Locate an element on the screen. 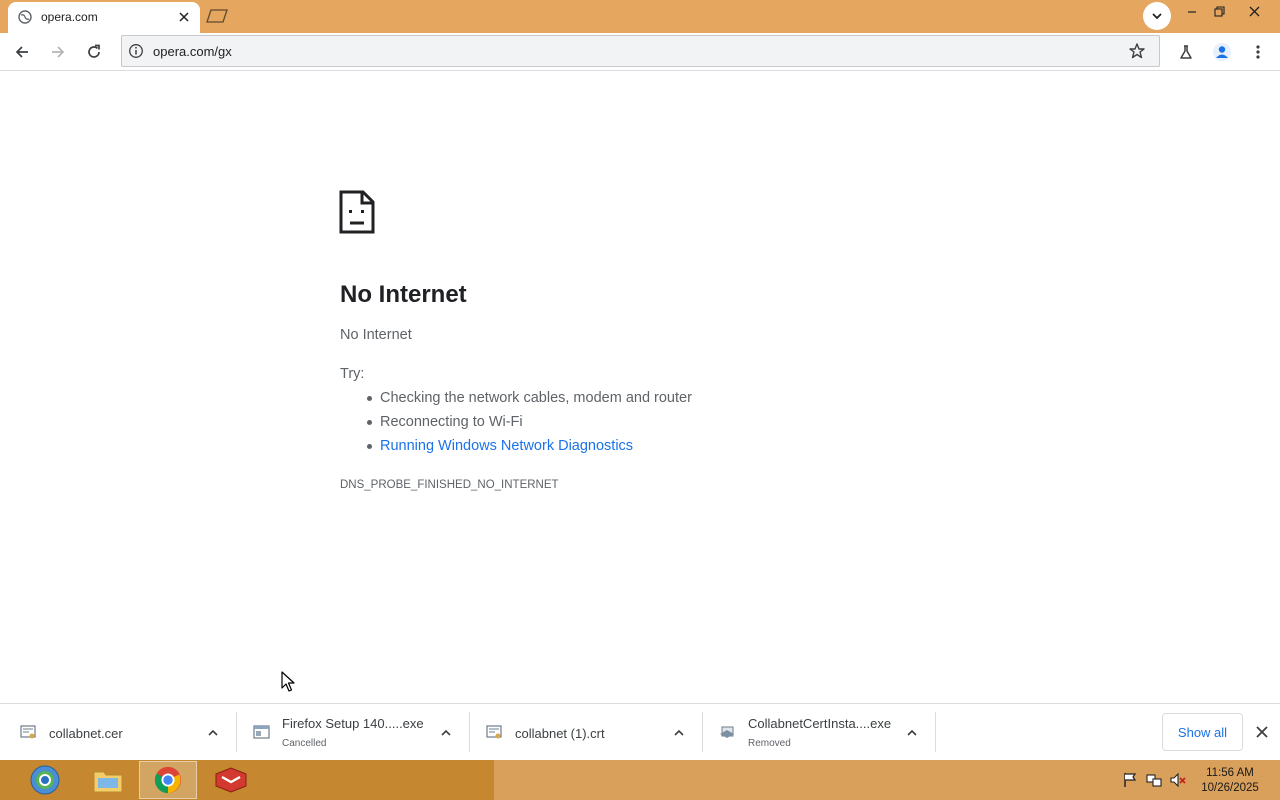  url-text: opera.com/gx is located at coordinates (192, 51).